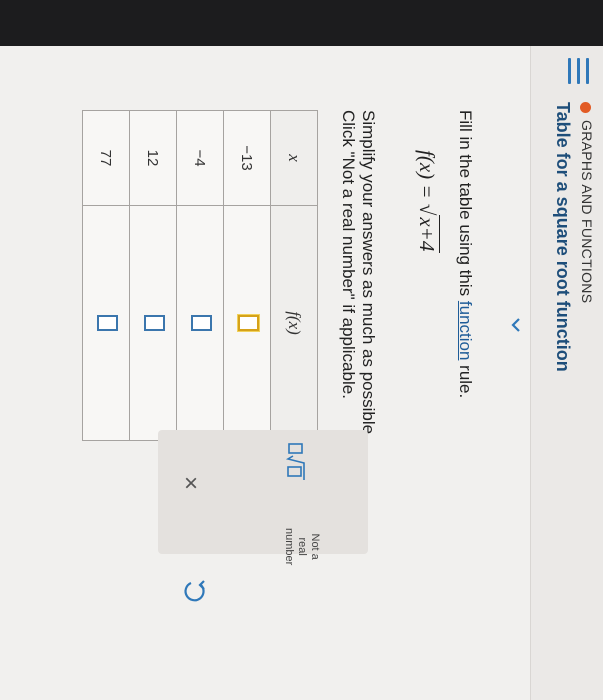  Describe the element at coordinates (294, 323) in the screenshot. I see `col-fx-header: f(x)` at that location.